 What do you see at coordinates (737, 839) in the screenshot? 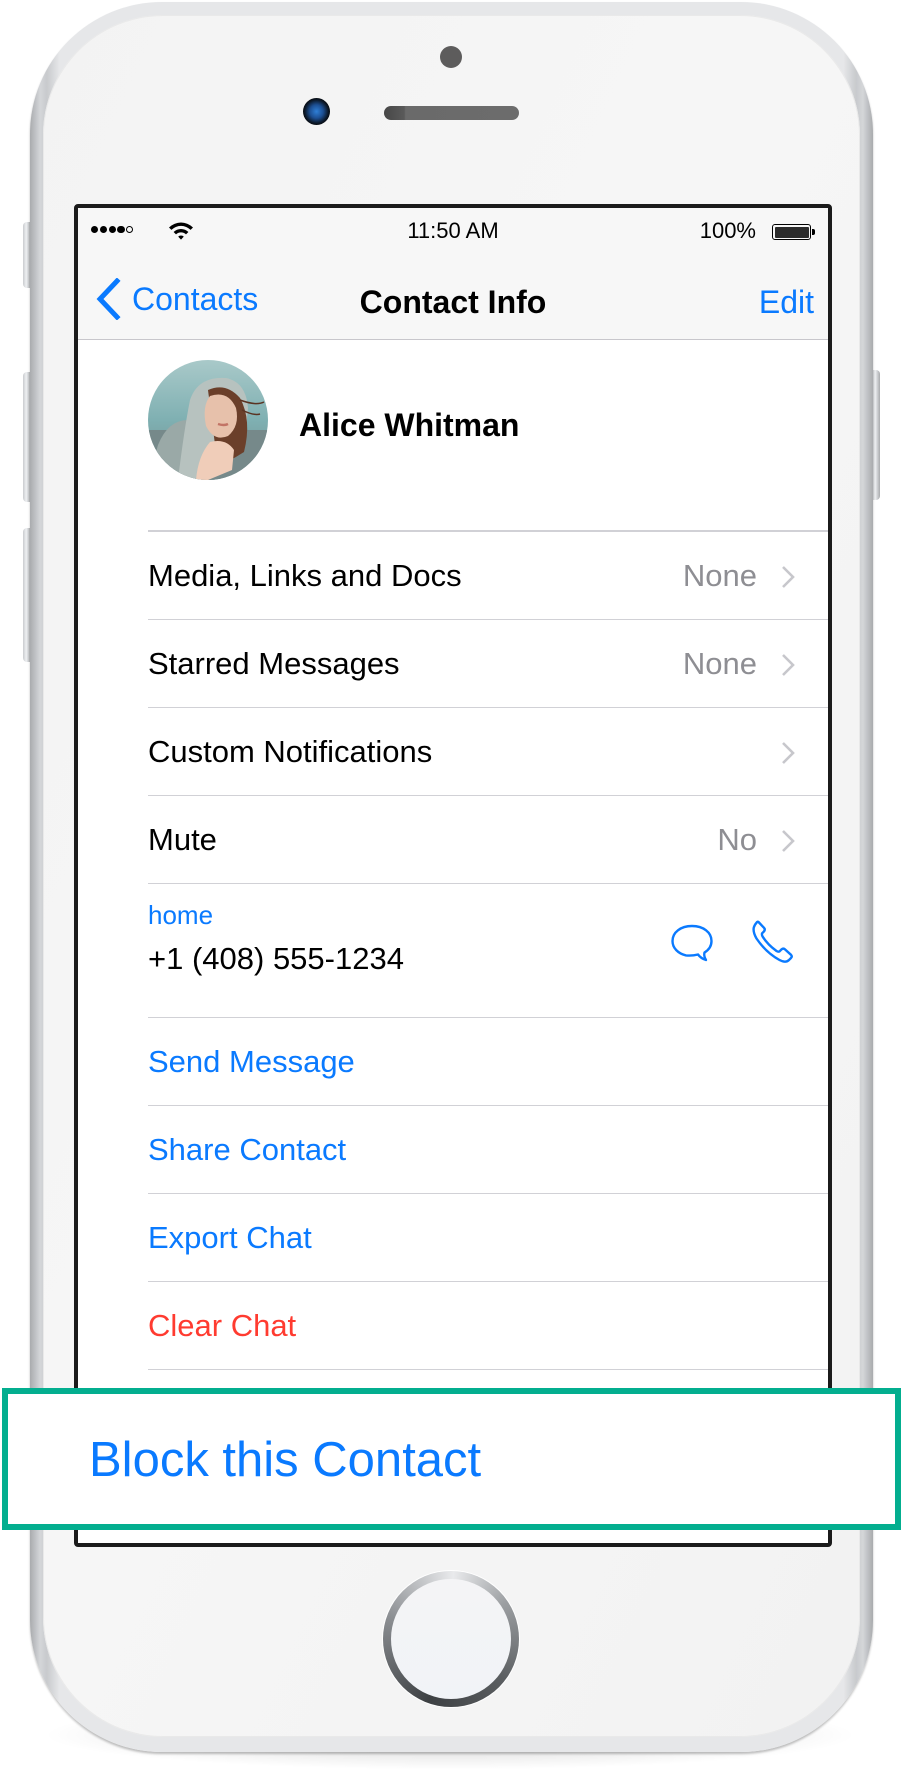
I see `row-value: No` at bounding box center [737, 839].